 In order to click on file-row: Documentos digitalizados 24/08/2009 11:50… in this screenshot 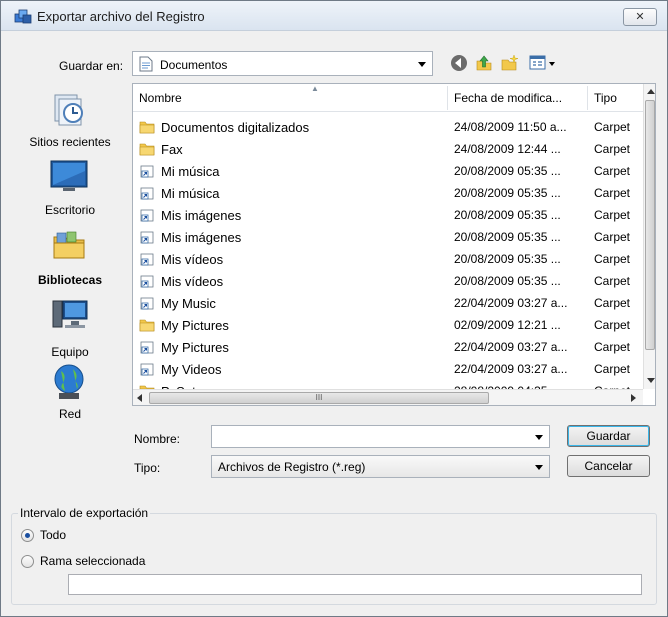, I will do `click(388, 127)`.